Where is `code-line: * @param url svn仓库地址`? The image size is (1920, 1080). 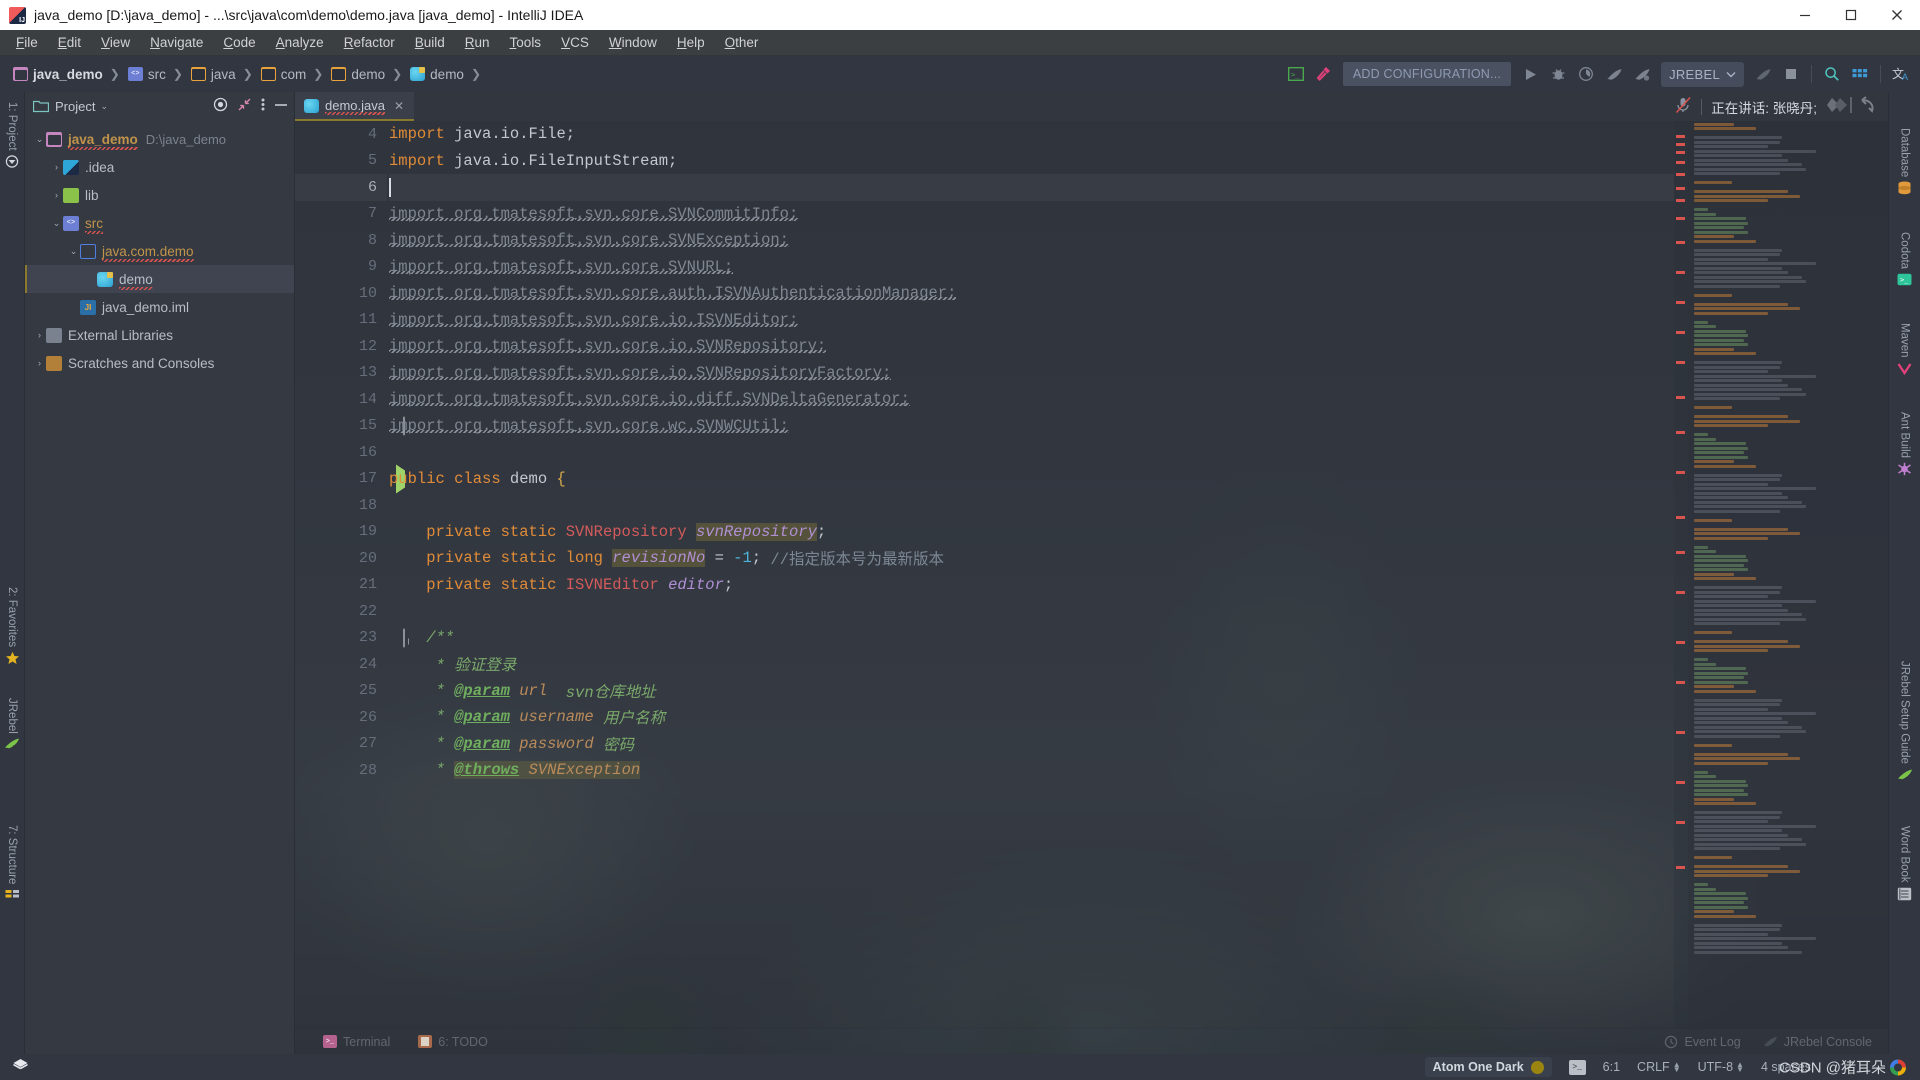
code-line: * @param url svn仓库地址 is located at coordinates (1031, 691).